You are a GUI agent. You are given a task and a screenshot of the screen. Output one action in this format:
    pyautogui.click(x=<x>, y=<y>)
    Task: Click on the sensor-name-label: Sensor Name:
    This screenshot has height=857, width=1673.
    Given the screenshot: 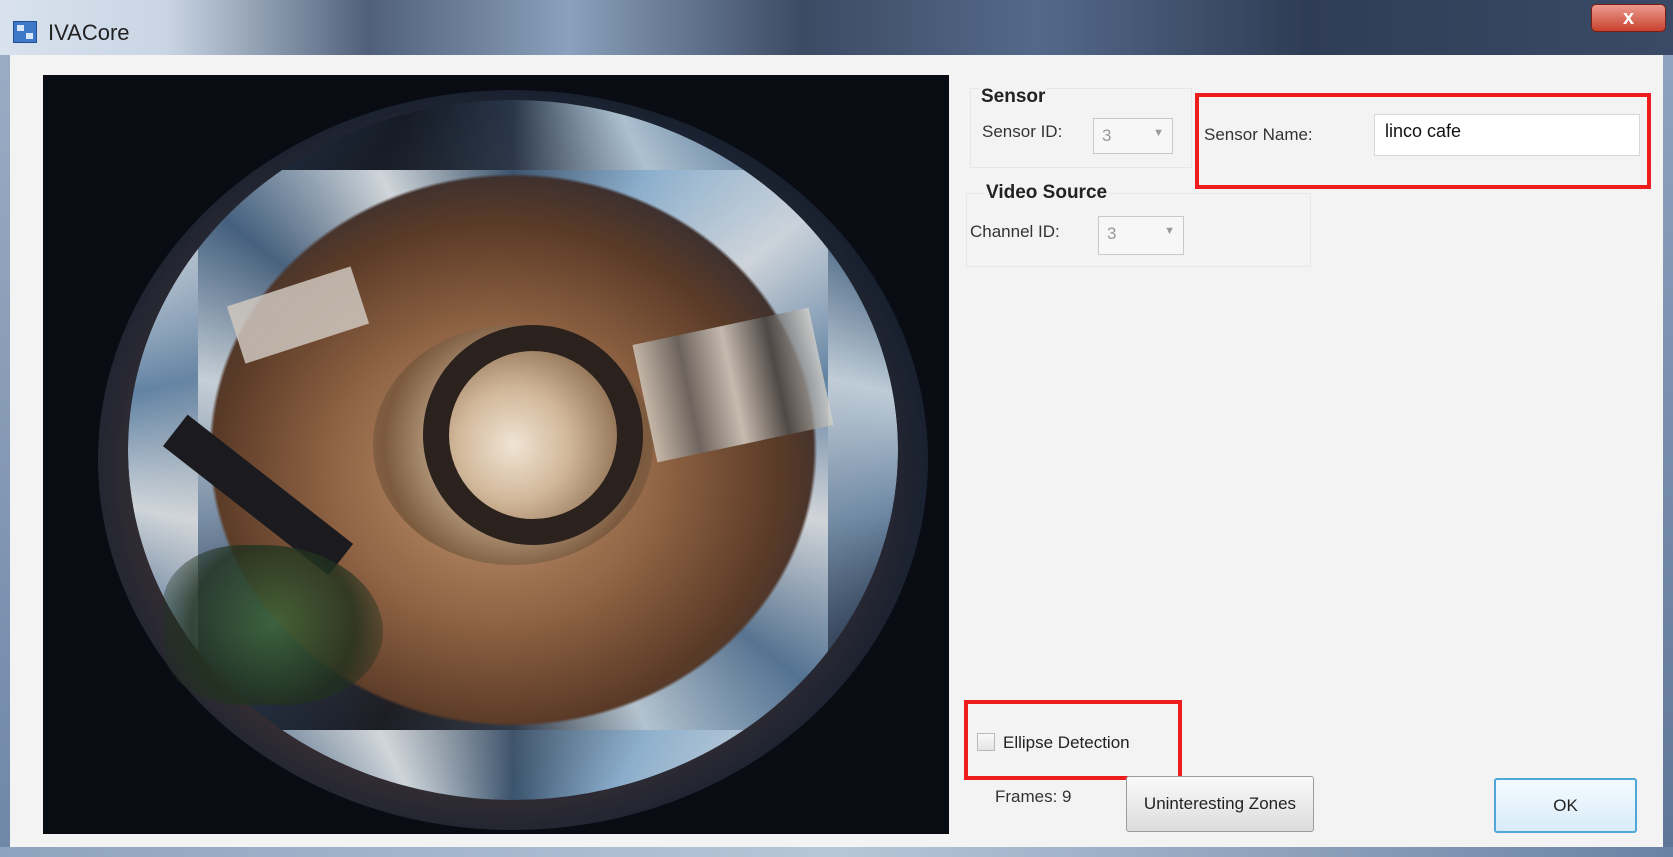 What is the action you would take?
    pyautogui.click(x=1258, y=134)
    